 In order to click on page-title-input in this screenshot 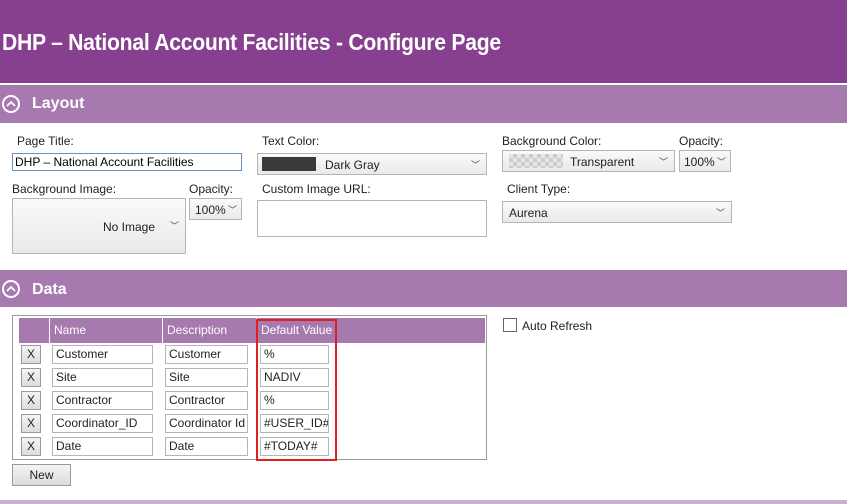, I will do `click(127, 162)`.